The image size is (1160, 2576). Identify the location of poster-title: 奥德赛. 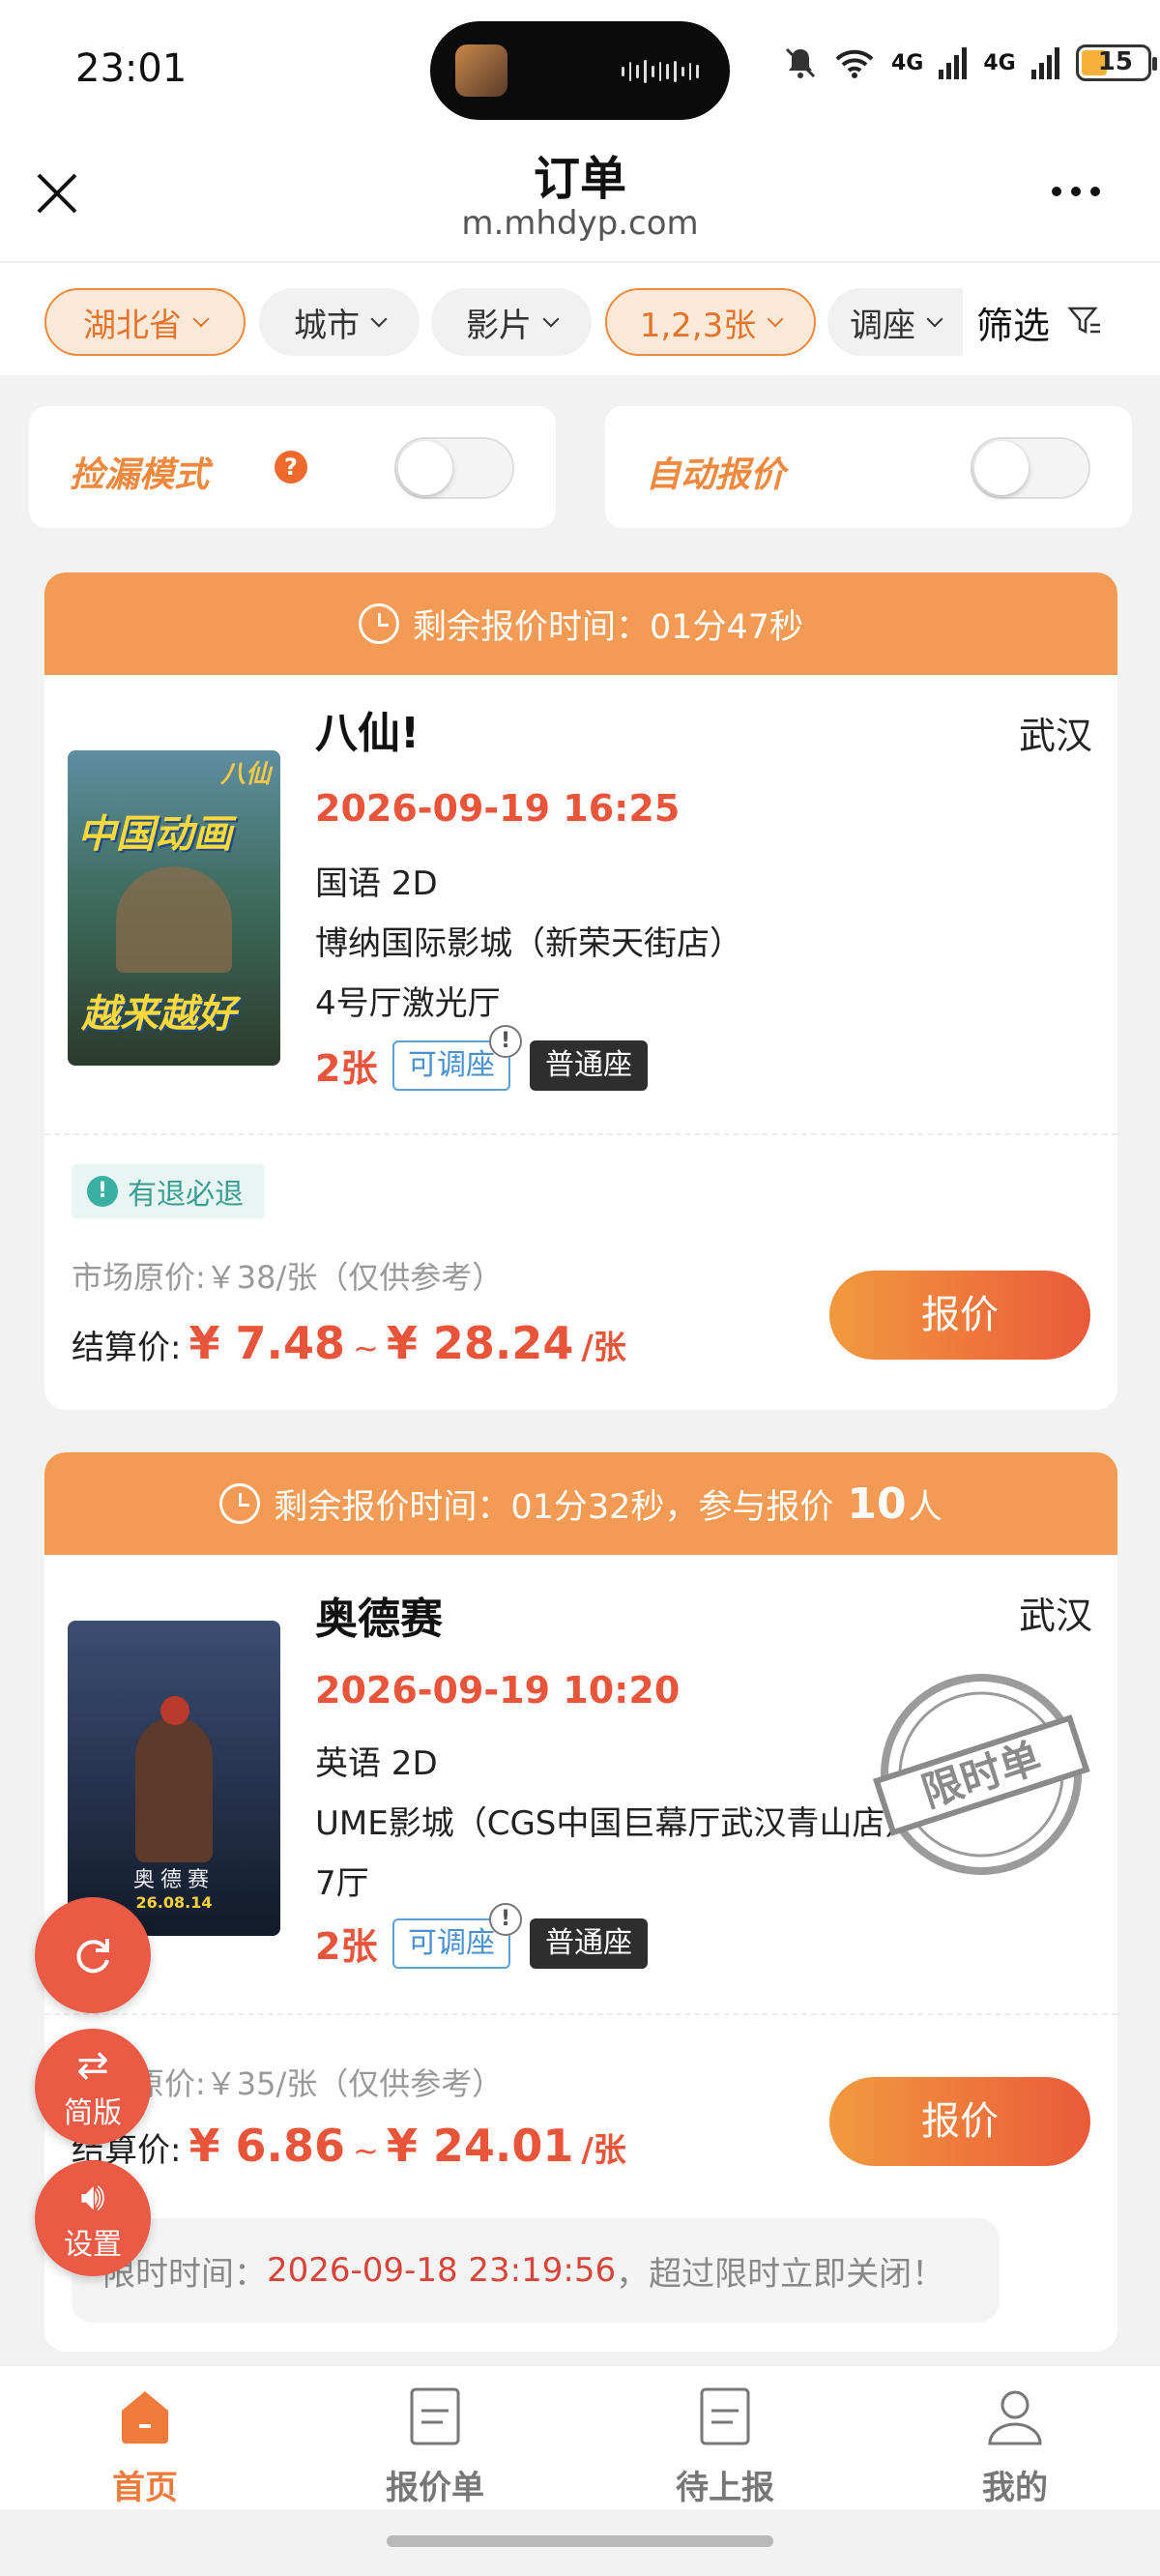
(174, 1880).